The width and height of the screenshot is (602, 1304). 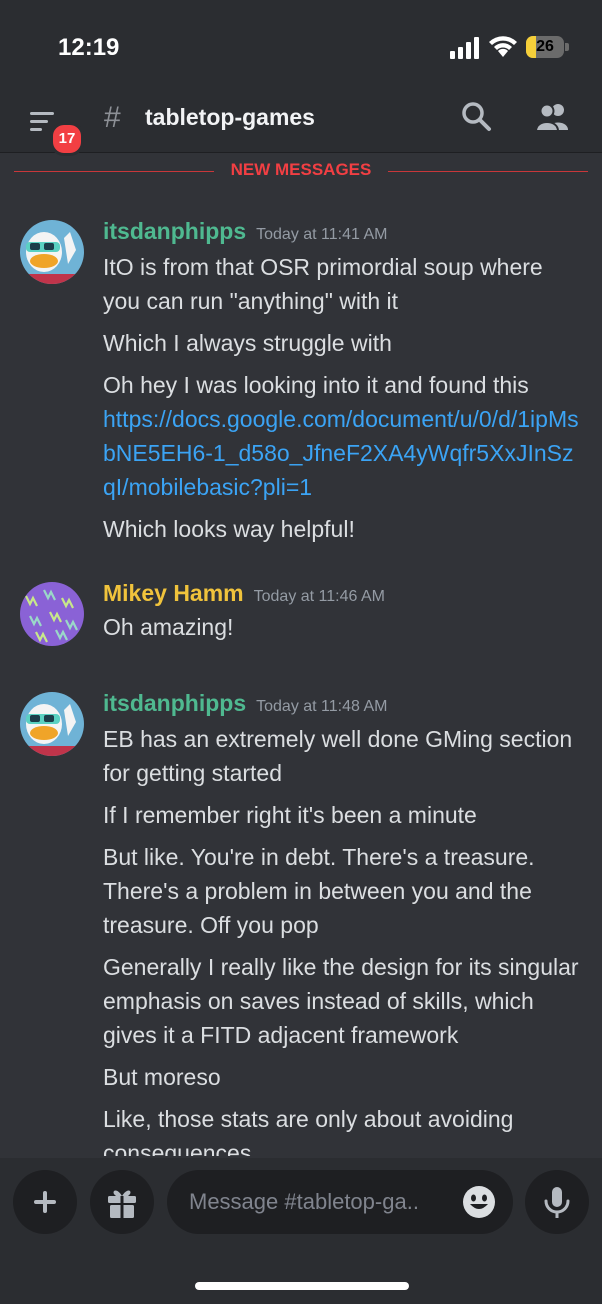 I want to click on wifi-icon, so click(x=503, y=46).